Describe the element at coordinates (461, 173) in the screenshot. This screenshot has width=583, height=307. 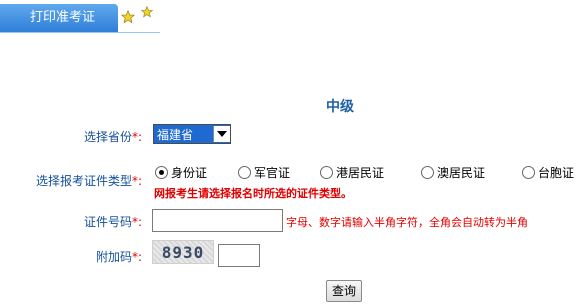
I see `radio-label: 澳居民证` at that location.